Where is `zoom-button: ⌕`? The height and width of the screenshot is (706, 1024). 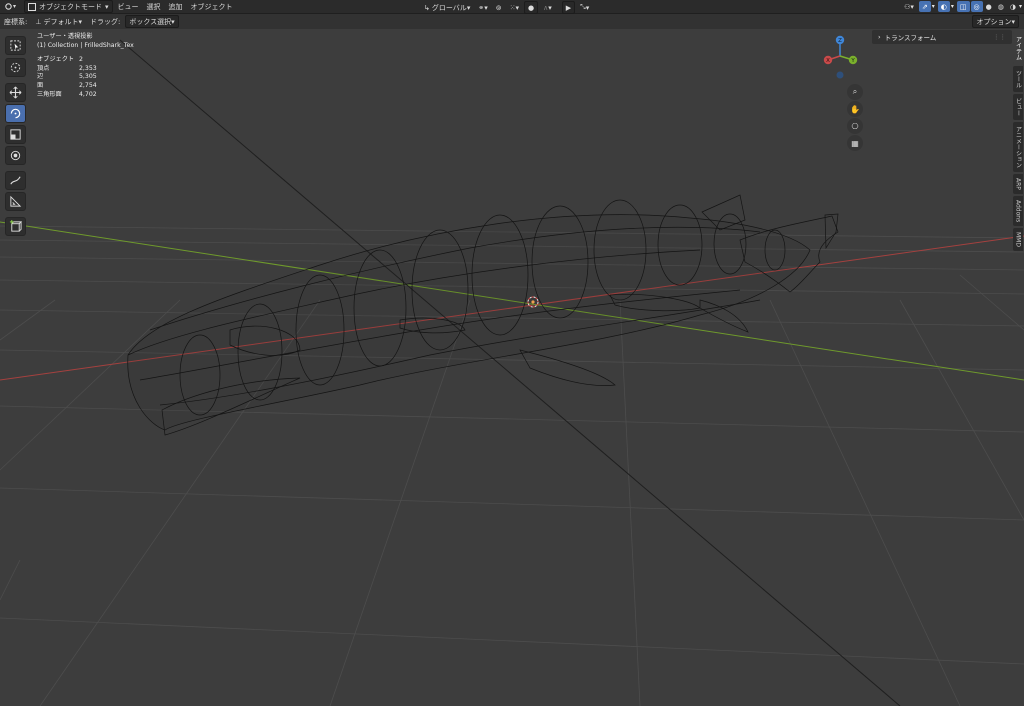 zoom-button: ⌕ is located at coordinates (855, 92).